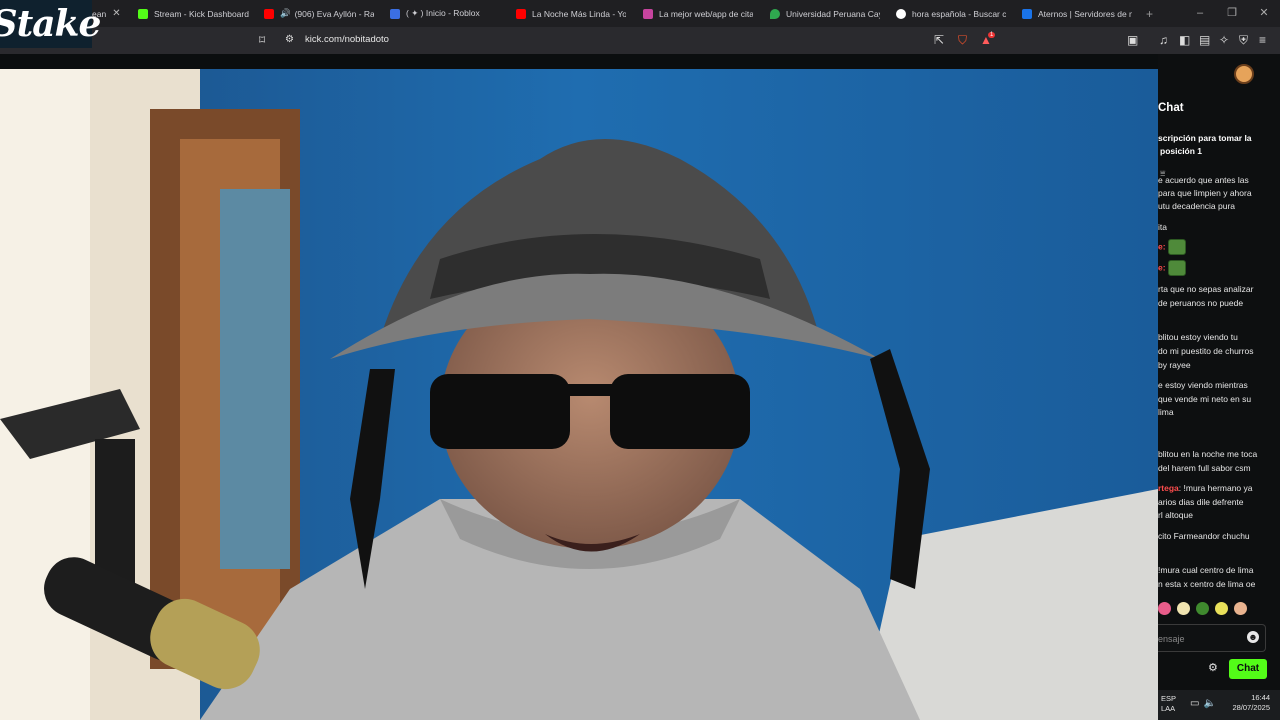 This screenshot has width=1280, height=720. Describe the element at coordinates (775, 13) in the screenshot. I see `maps-pin-icon` at that location.